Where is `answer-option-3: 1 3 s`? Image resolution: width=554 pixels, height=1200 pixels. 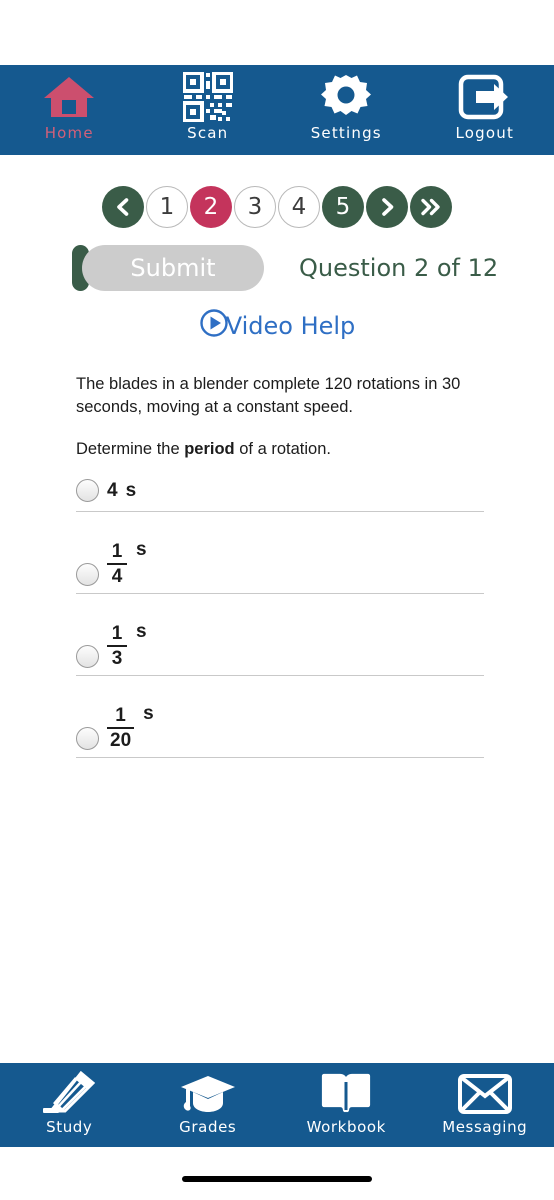 answer-option-3: 1 3 s is located at coordinates (280, 635).